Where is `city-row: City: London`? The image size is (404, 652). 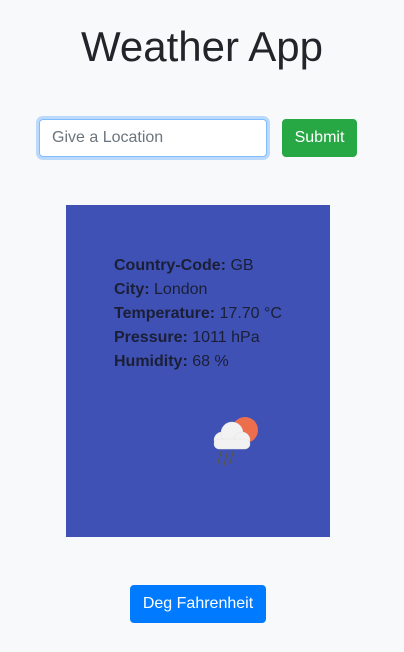 city-row: City: London is located at coordinates (198, 290).